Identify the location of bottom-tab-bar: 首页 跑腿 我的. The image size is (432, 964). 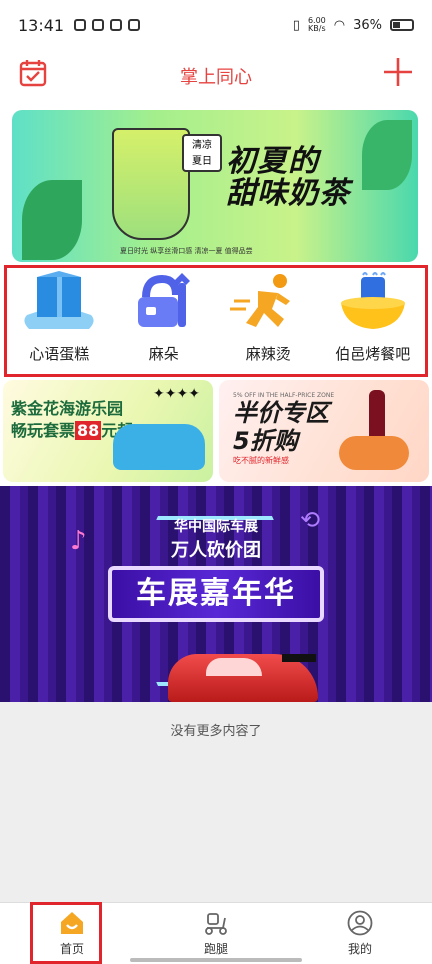
(216, 933).